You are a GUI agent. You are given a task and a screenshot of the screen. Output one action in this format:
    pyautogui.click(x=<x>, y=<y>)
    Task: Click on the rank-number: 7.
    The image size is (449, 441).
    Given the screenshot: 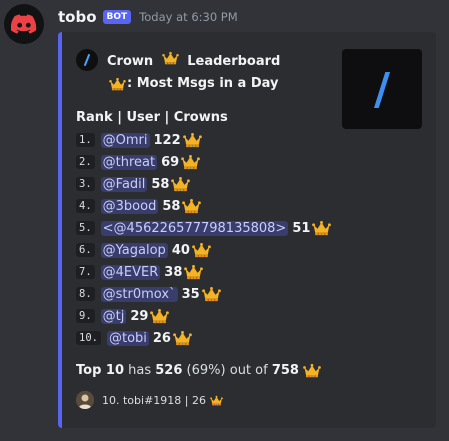 What is the action you would take?
    pyautogui.click(x=85, y=272)
    